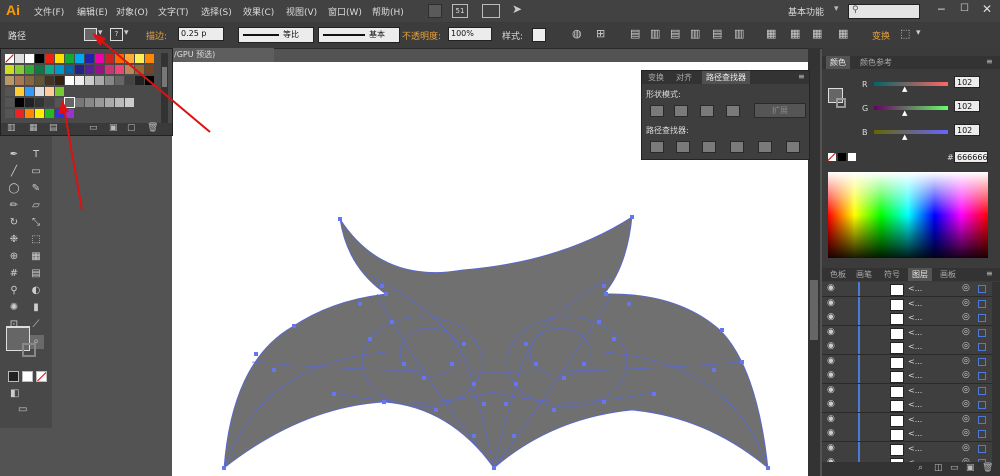  What do you see at coordinates (63, 107) in the screenshot?
I see `red-arrow-2-head` at bounding box center [63, 107].